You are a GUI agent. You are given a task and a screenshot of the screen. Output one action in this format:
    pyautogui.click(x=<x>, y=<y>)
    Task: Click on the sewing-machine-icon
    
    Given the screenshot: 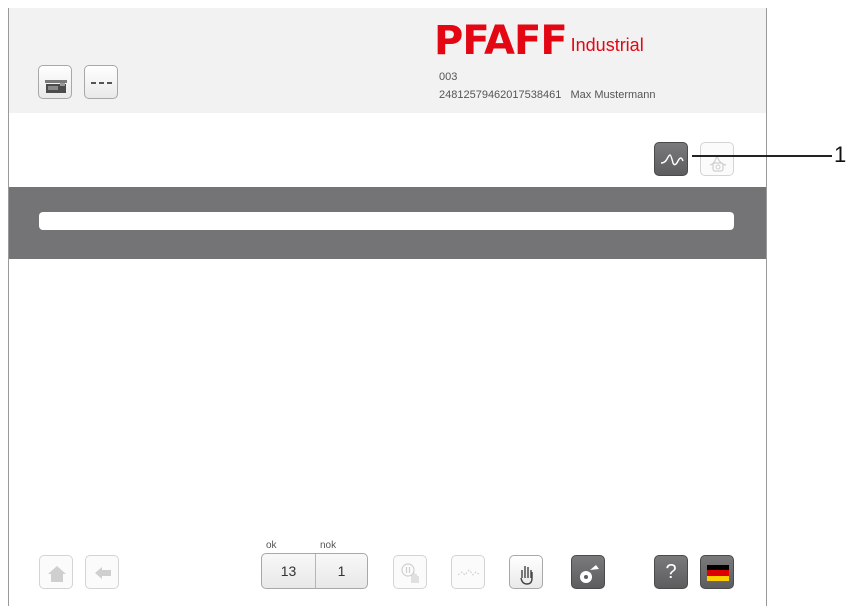 What is the action you would take?
    pyautogui.click(x=56, y=86)
    